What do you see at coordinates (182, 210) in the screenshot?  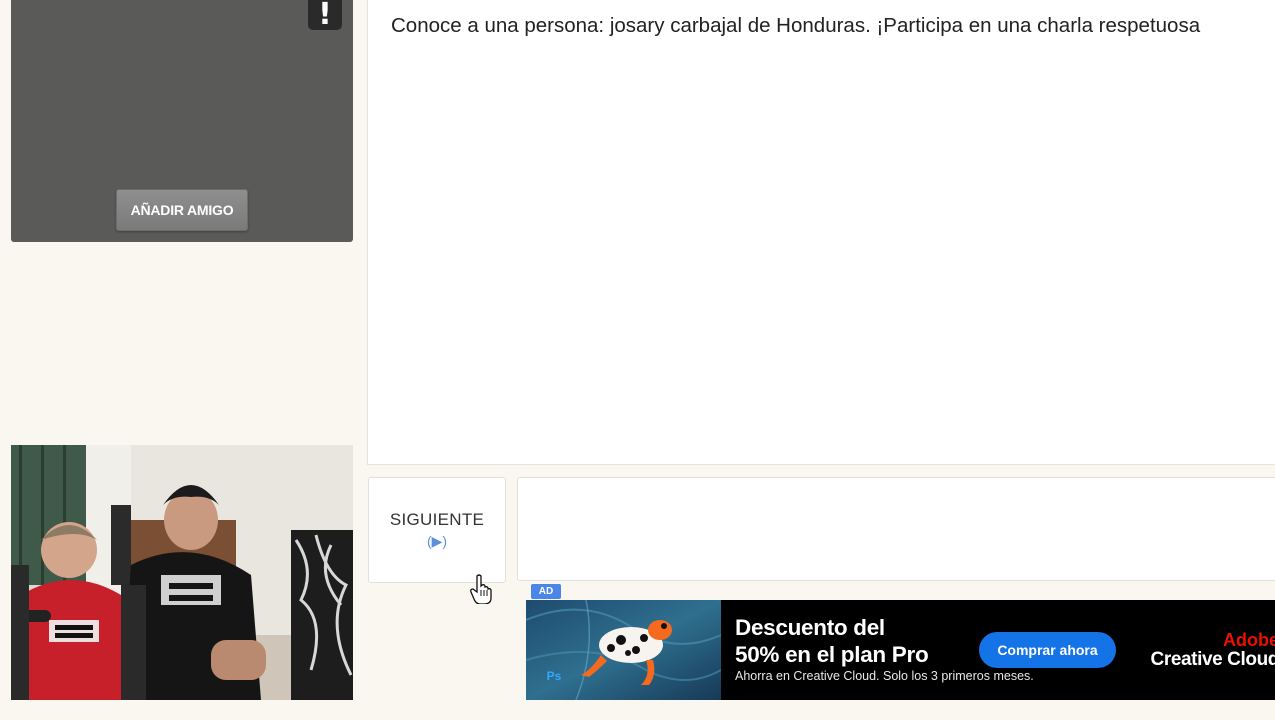 I see `add-friend-button: AÑADIR AMIGO` at bounding box center [182, 210].